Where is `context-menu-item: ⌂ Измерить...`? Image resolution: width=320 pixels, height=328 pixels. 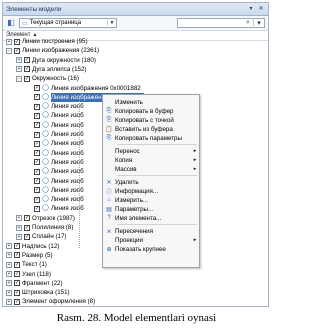 context-menu-item: ⌂ Измерить... is located at coordinates (151, 200).